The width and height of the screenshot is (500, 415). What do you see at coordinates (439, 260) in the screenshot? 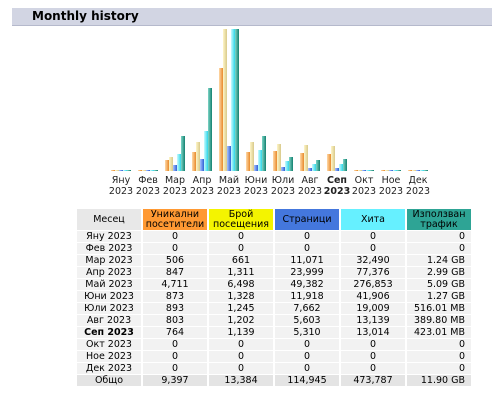
I see `cell-bandwidth: 1.24 GB` at bounding box center [439, 260].